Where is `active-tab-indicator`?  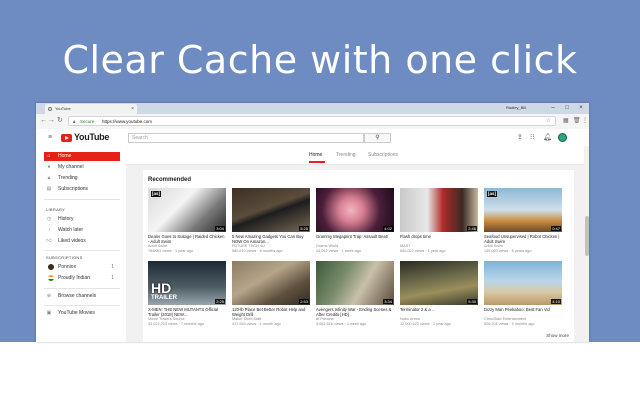 active-tab-indicator is located at coordinates (317, 162).